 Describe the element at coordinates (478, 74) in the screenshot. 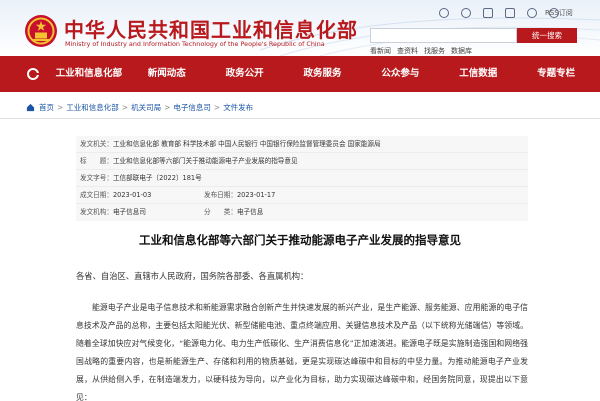

I see `nav-item-data: 工信数据` at that location.